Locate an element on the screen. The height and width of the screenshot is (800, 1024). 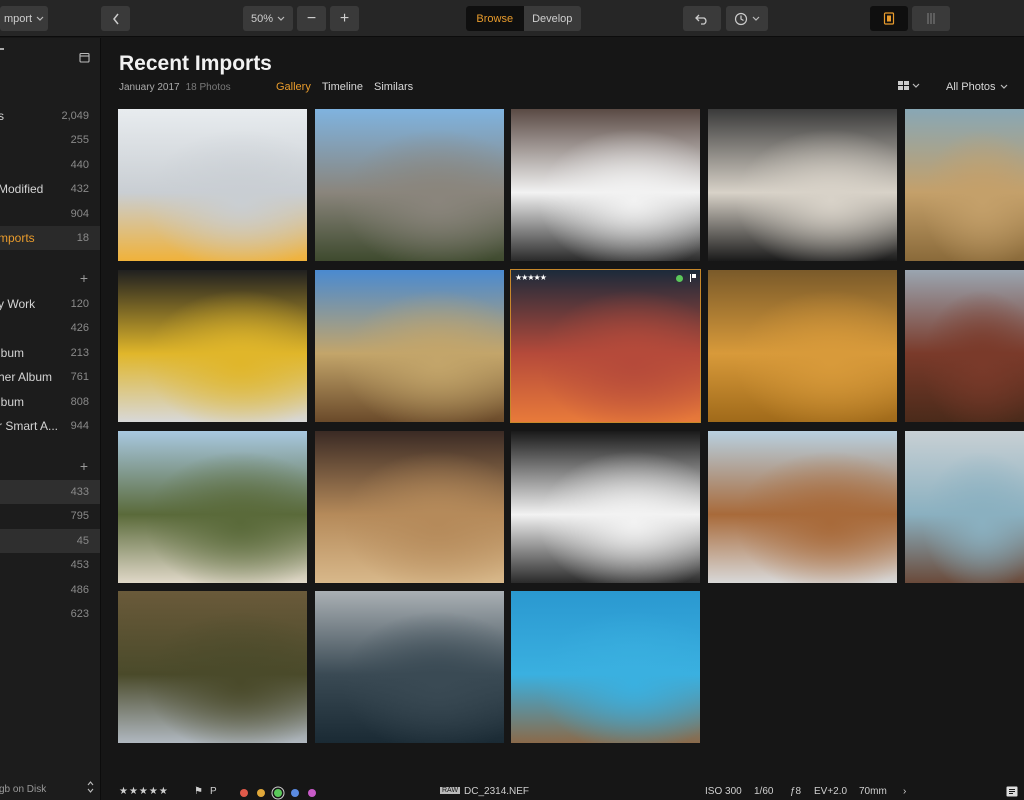
sidebar-item-count: 623 is located at coordinates (79, 614).